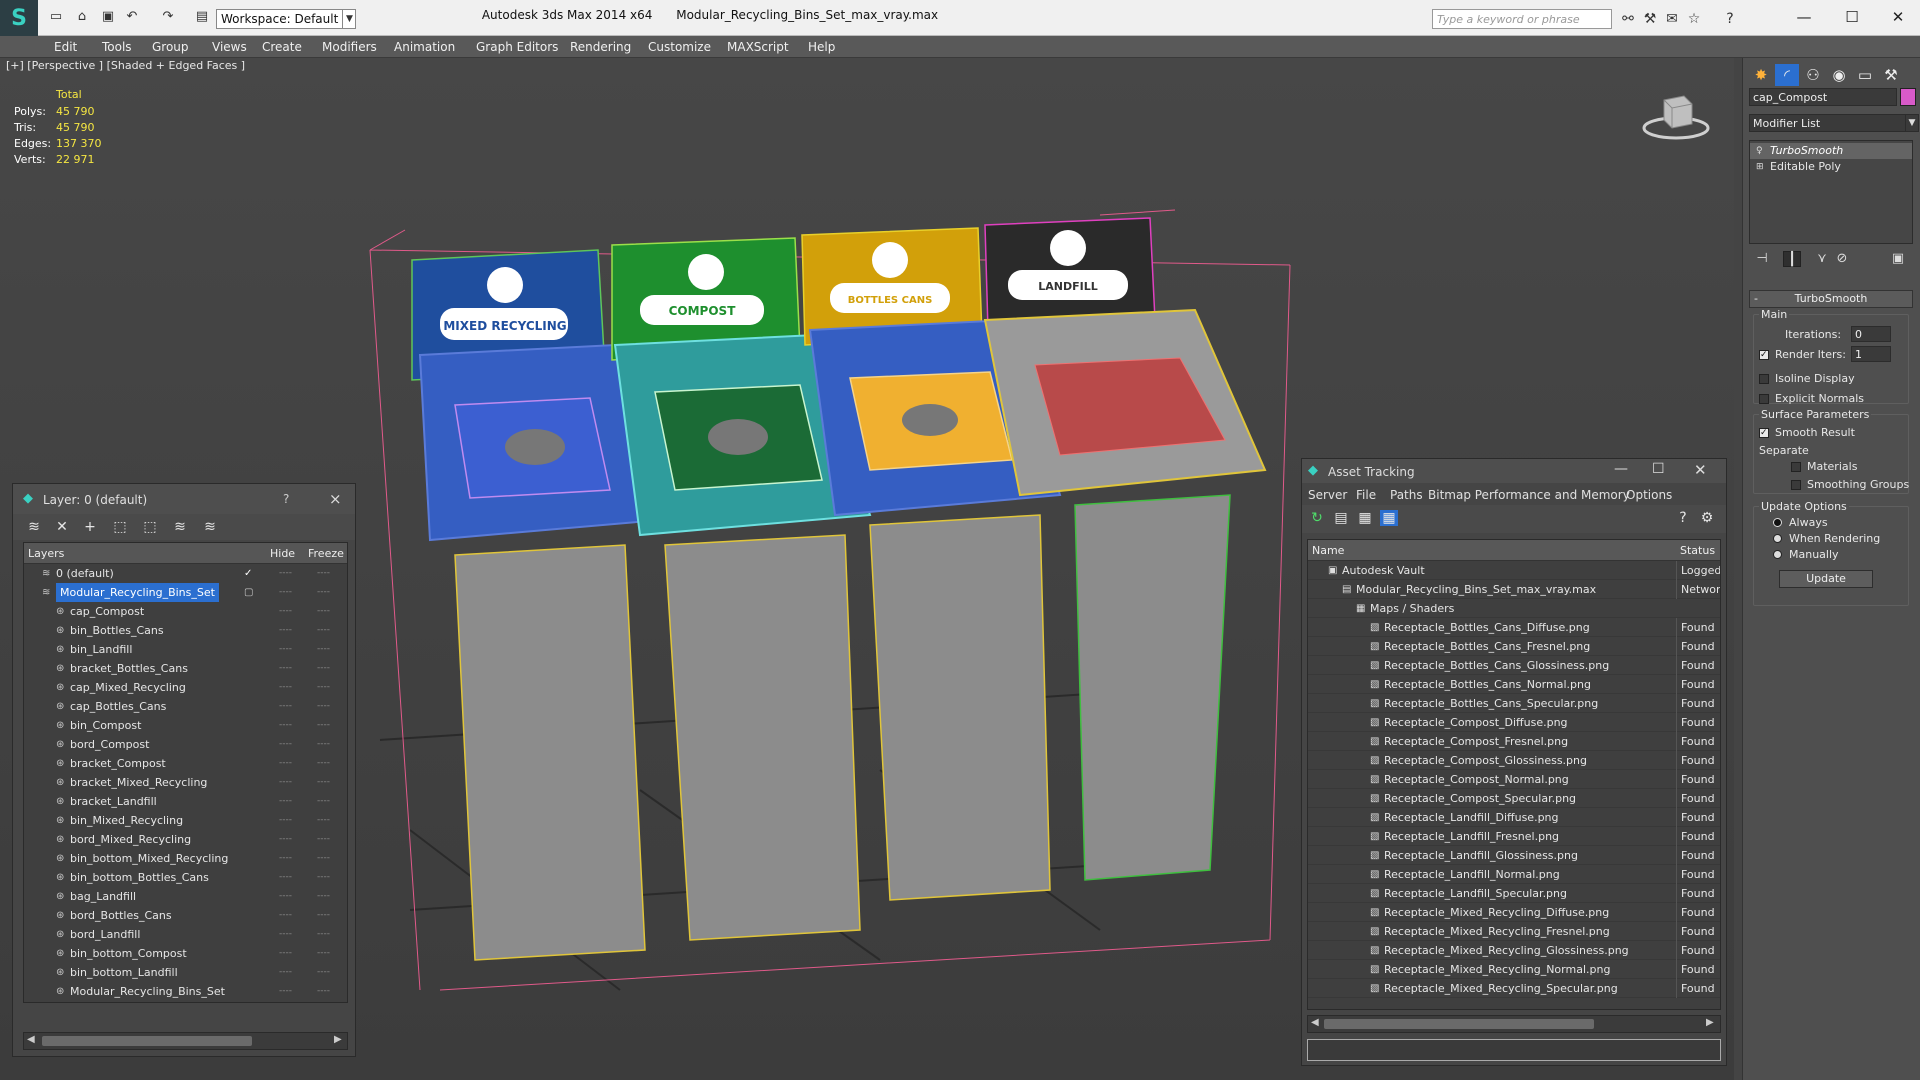  What do you see at coordinates (1697, 550) in the screenshot?
I see `status-column-header: Status` at bounding box center [1697, 550].